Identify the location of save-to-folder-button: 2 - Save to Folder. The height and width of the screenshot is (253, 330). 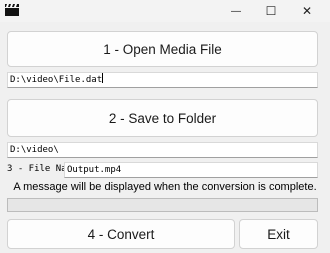
(162, 118).